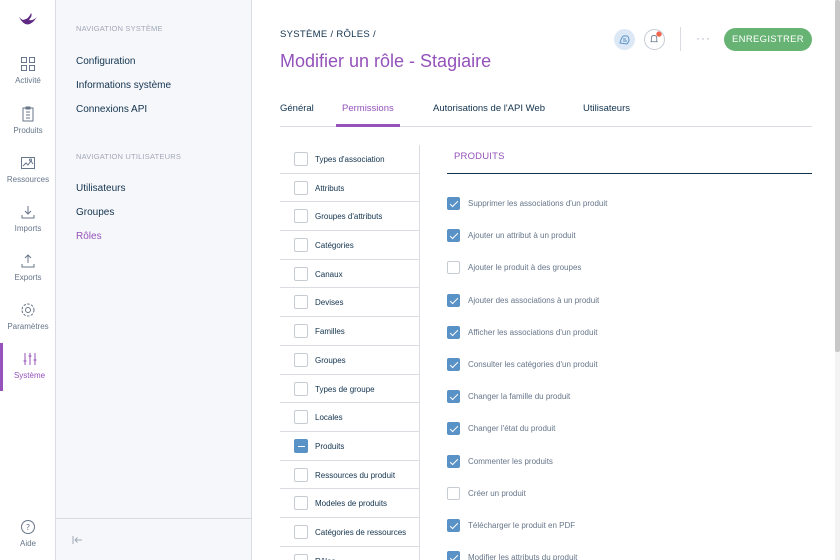 The height and width of the screenshot is (560, 840). What do you see at coordinates (111, 109) in the screenshot?
I see `nav-link-api-connections: Connexions API` at bounding box center [111, 109].